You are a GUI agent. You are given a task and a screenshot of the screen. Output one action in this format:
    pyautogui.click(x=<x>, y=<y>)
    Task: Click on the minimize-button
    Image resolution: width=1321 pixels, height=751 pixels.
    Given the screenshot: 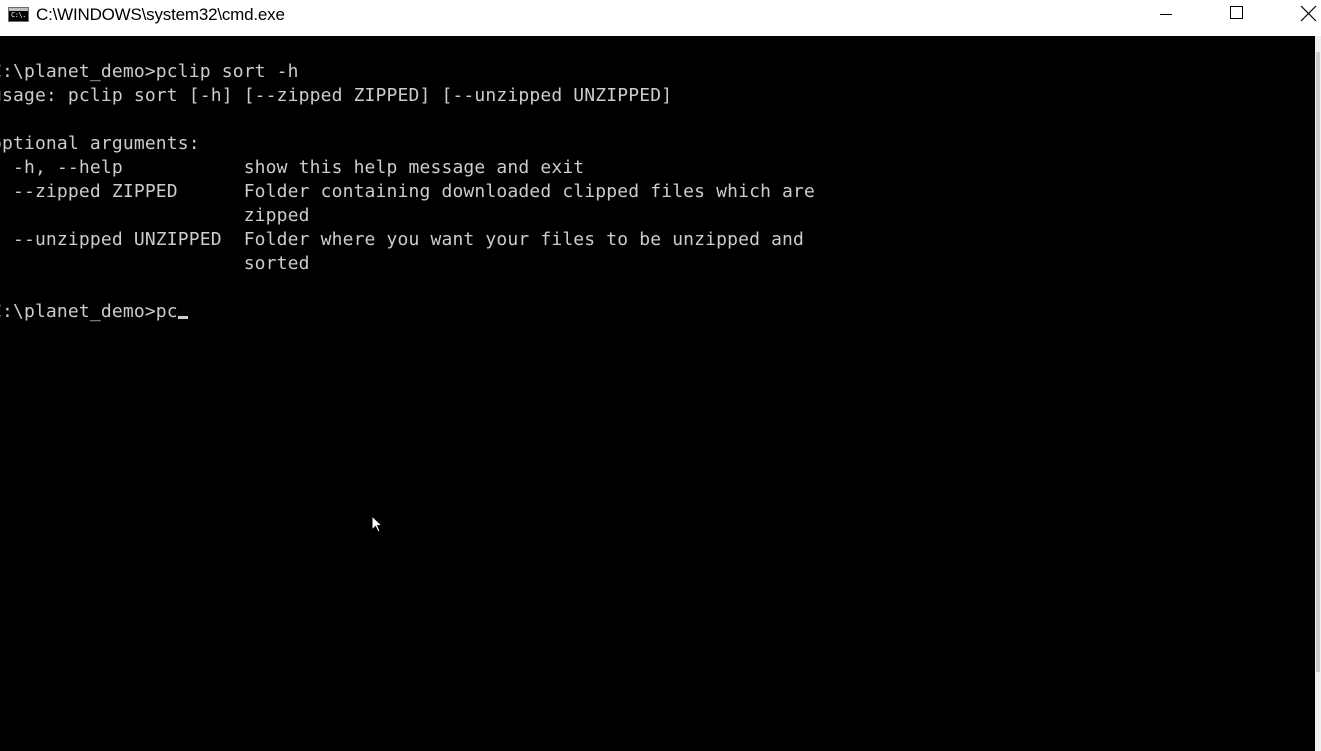 What is the action you would take?
    pyautogui.click(x=1168, y=15)
    